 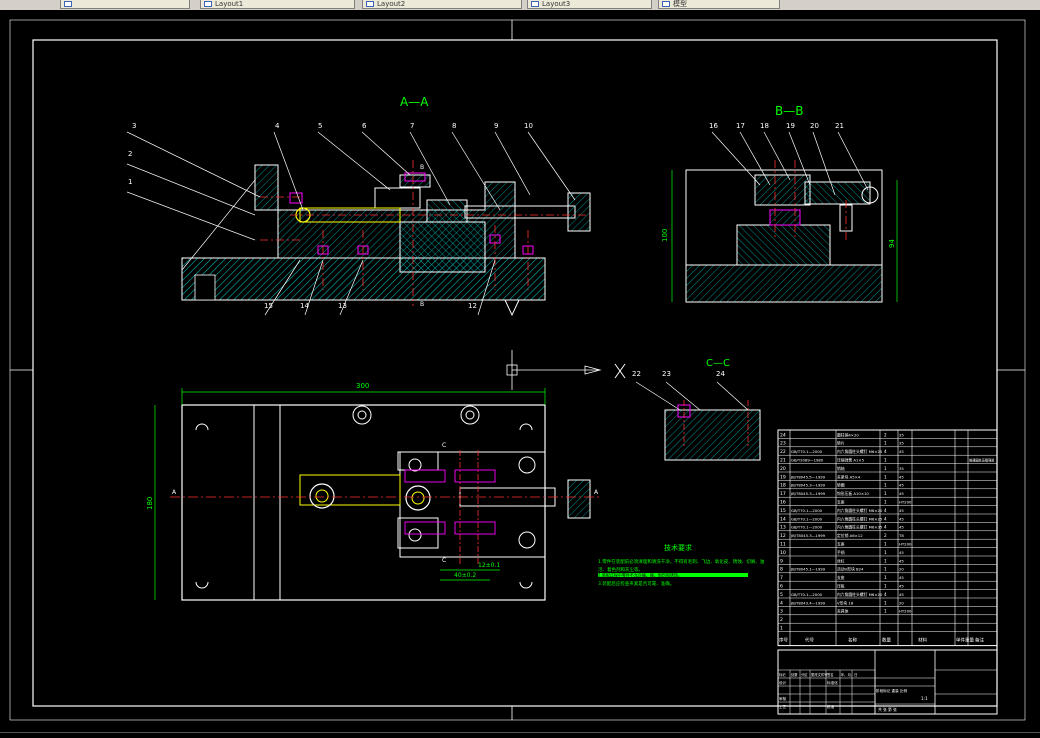 I want to click on bom-name: 内六角圆柱头螺钉 M6×25, so click(x=860, y=518).